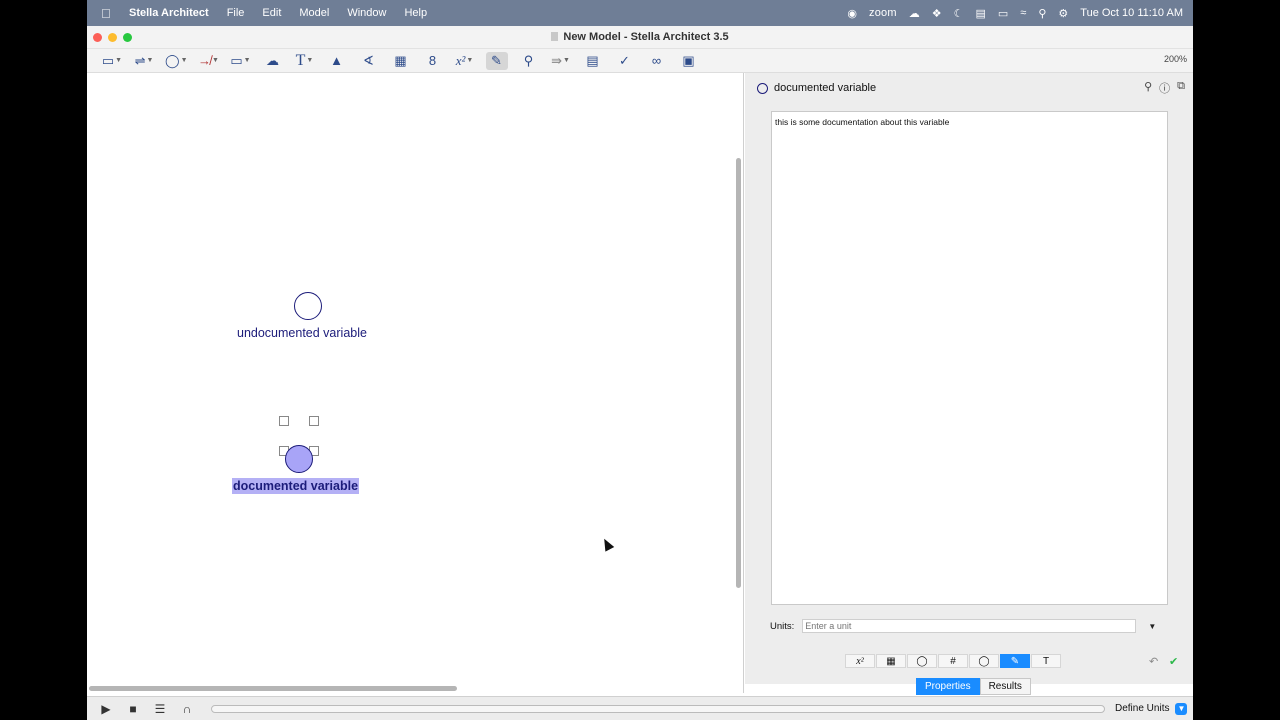  What do you see at coordinates (300, 60) in the screenshot?
I see `text-icon: T` at bounding box center [300, 60].